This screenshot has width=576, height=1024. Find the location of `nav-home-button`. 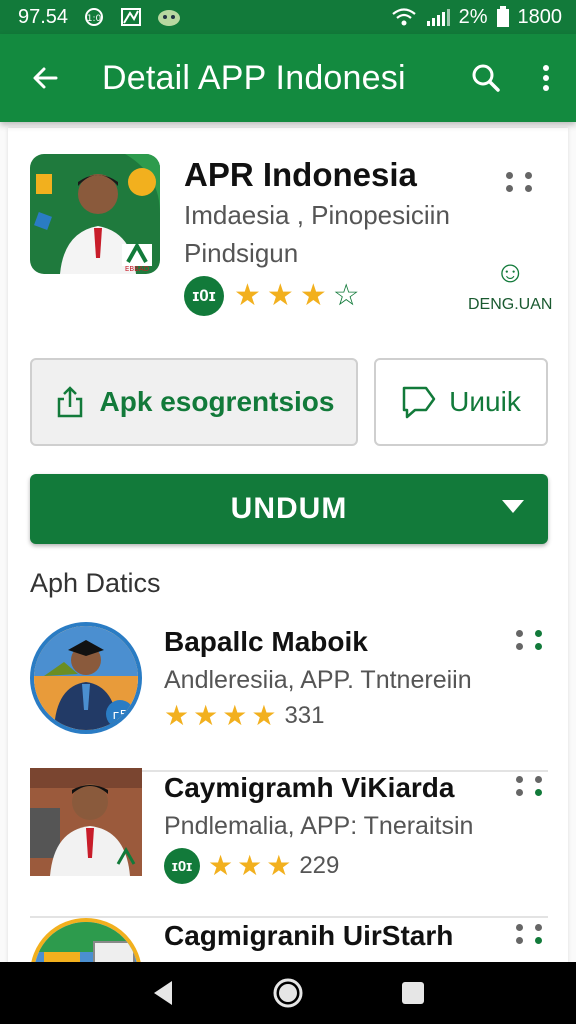

nav-home-button is located at coordinates (288, 993).